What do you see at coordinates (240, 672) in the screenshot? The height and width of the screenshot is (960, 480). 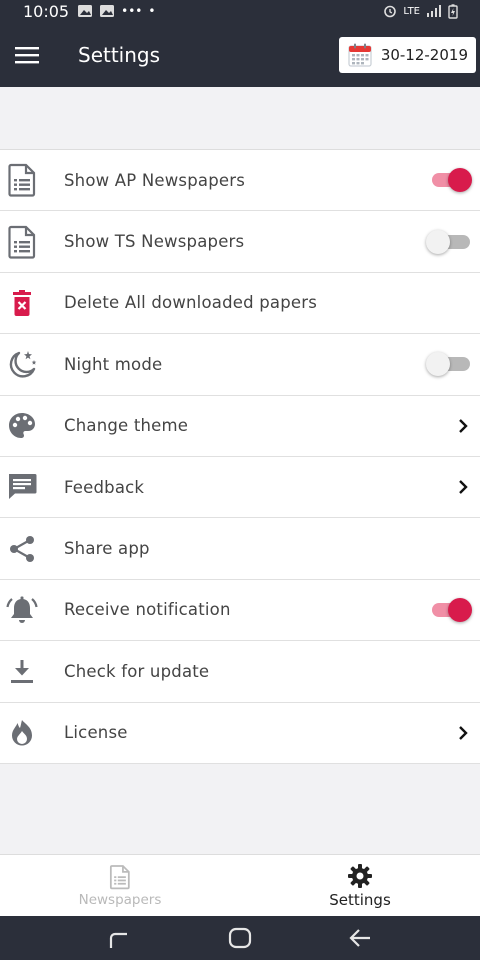 I see `setting-check-for-update: Check for update` at bounding box center [240, 672].